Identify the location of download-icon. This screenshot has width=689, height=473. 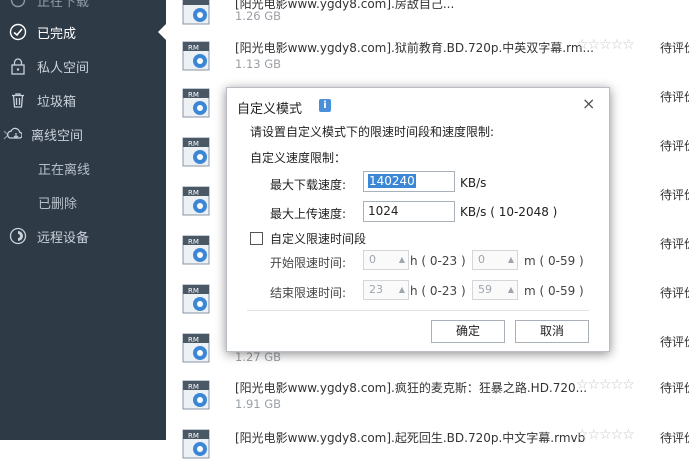
(18, 5).